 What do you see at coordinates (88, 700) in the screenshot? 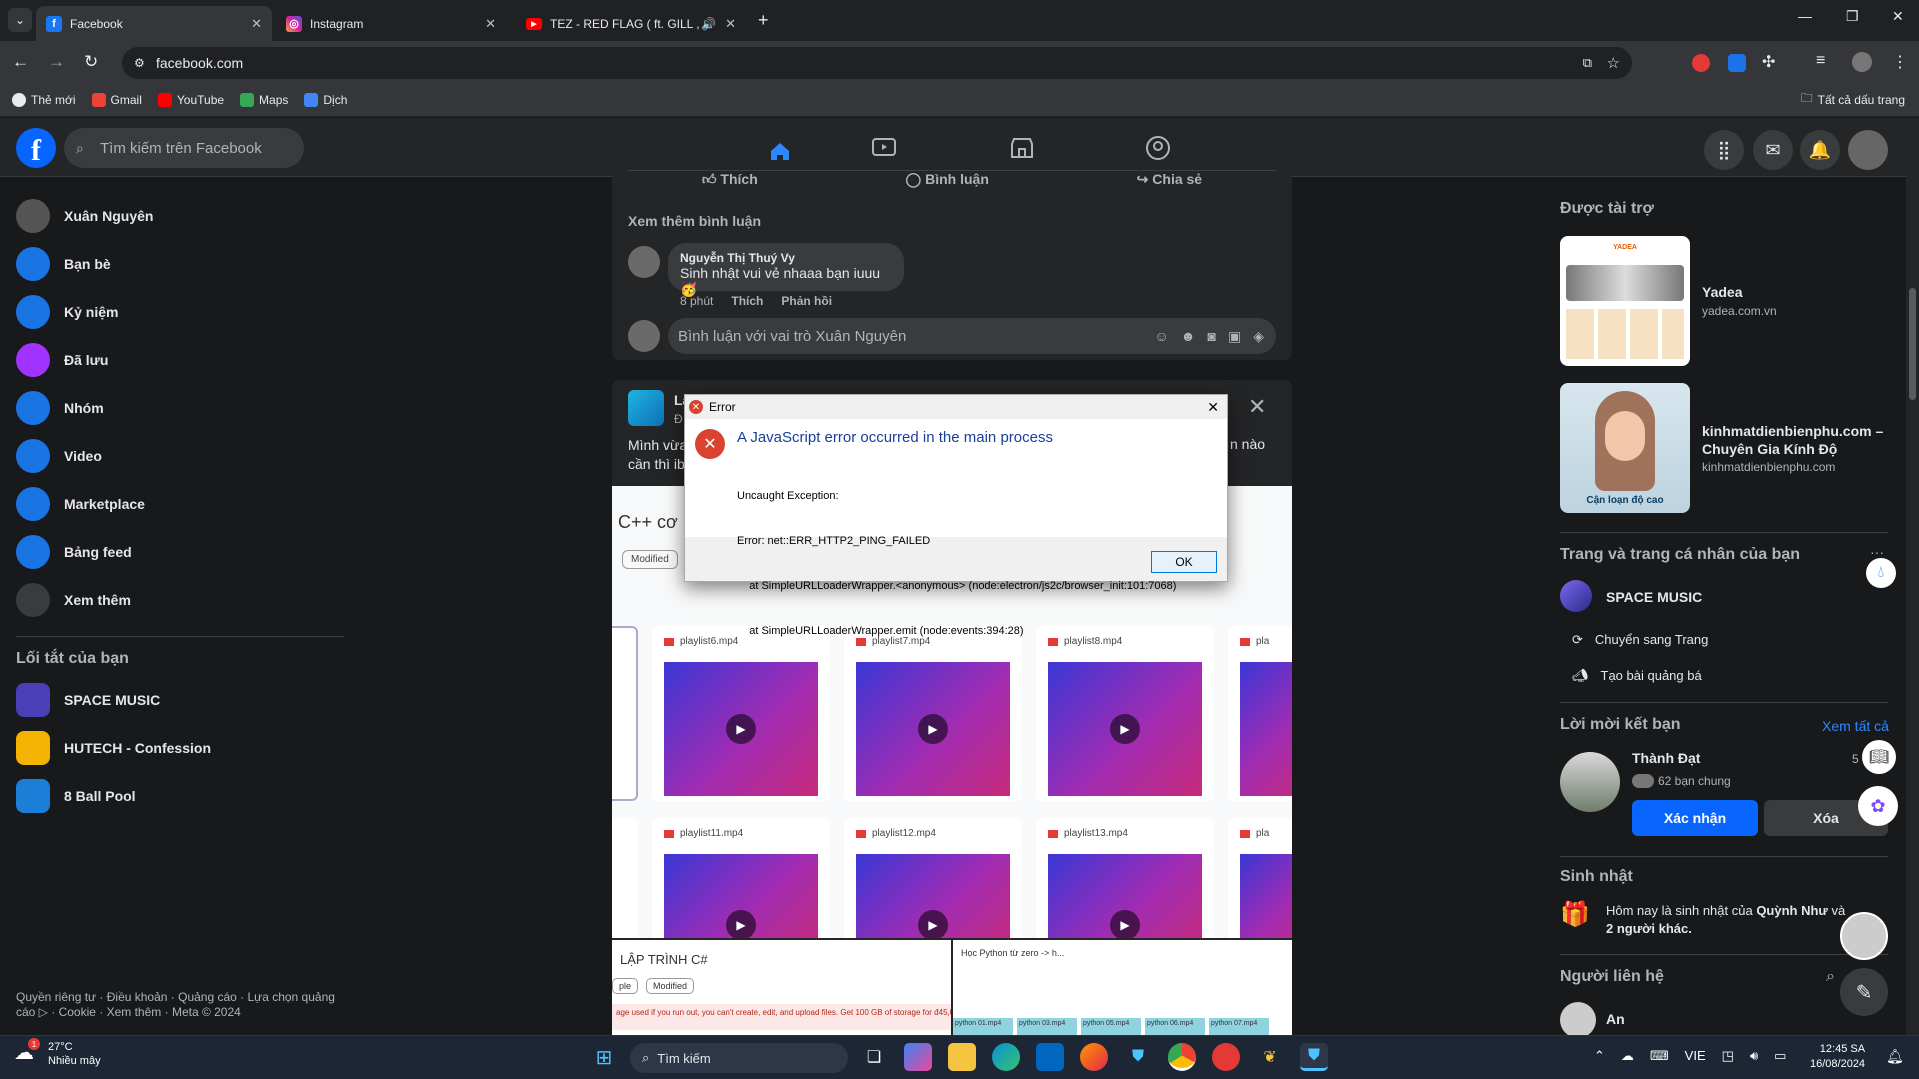
I see `shortcut-item: SPACE MUSIC` at bounding box center [88, 700].